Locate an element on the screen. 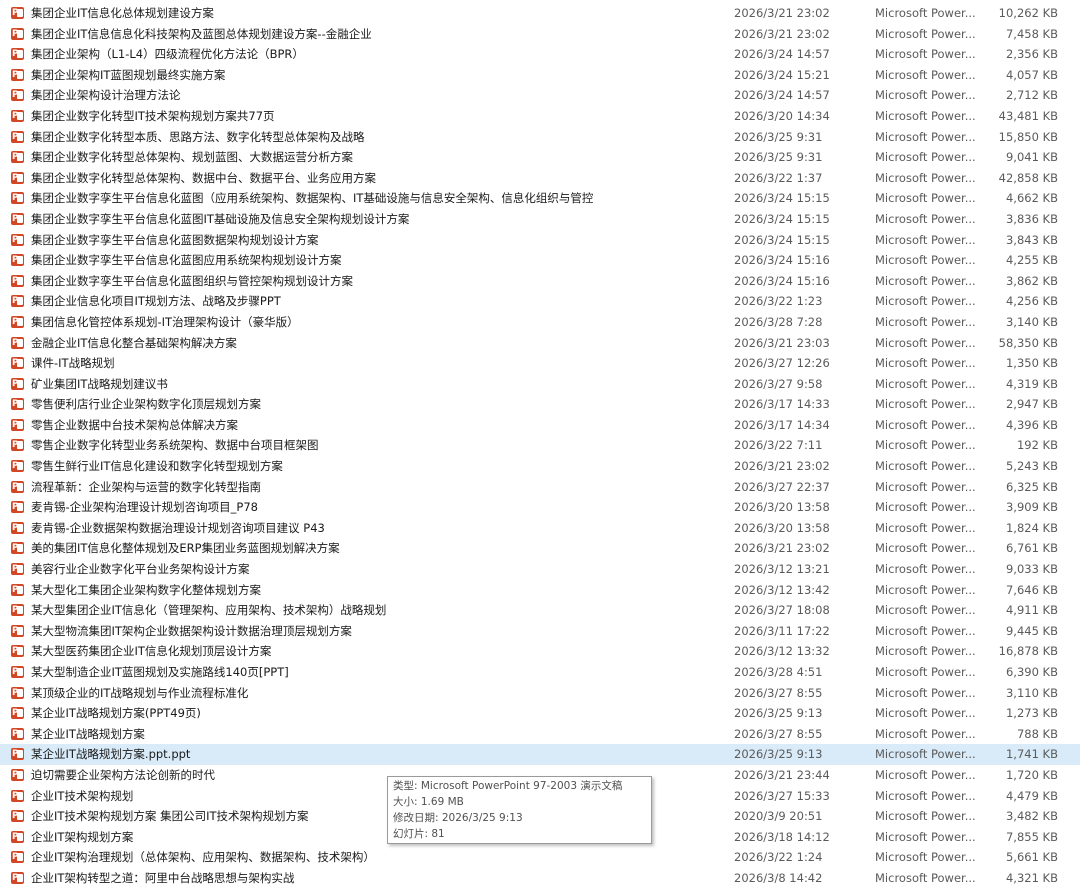 The image size is (1080, 895). file-date-modified: 2026/3/24 15:16 is located at coordinates (782, 260).